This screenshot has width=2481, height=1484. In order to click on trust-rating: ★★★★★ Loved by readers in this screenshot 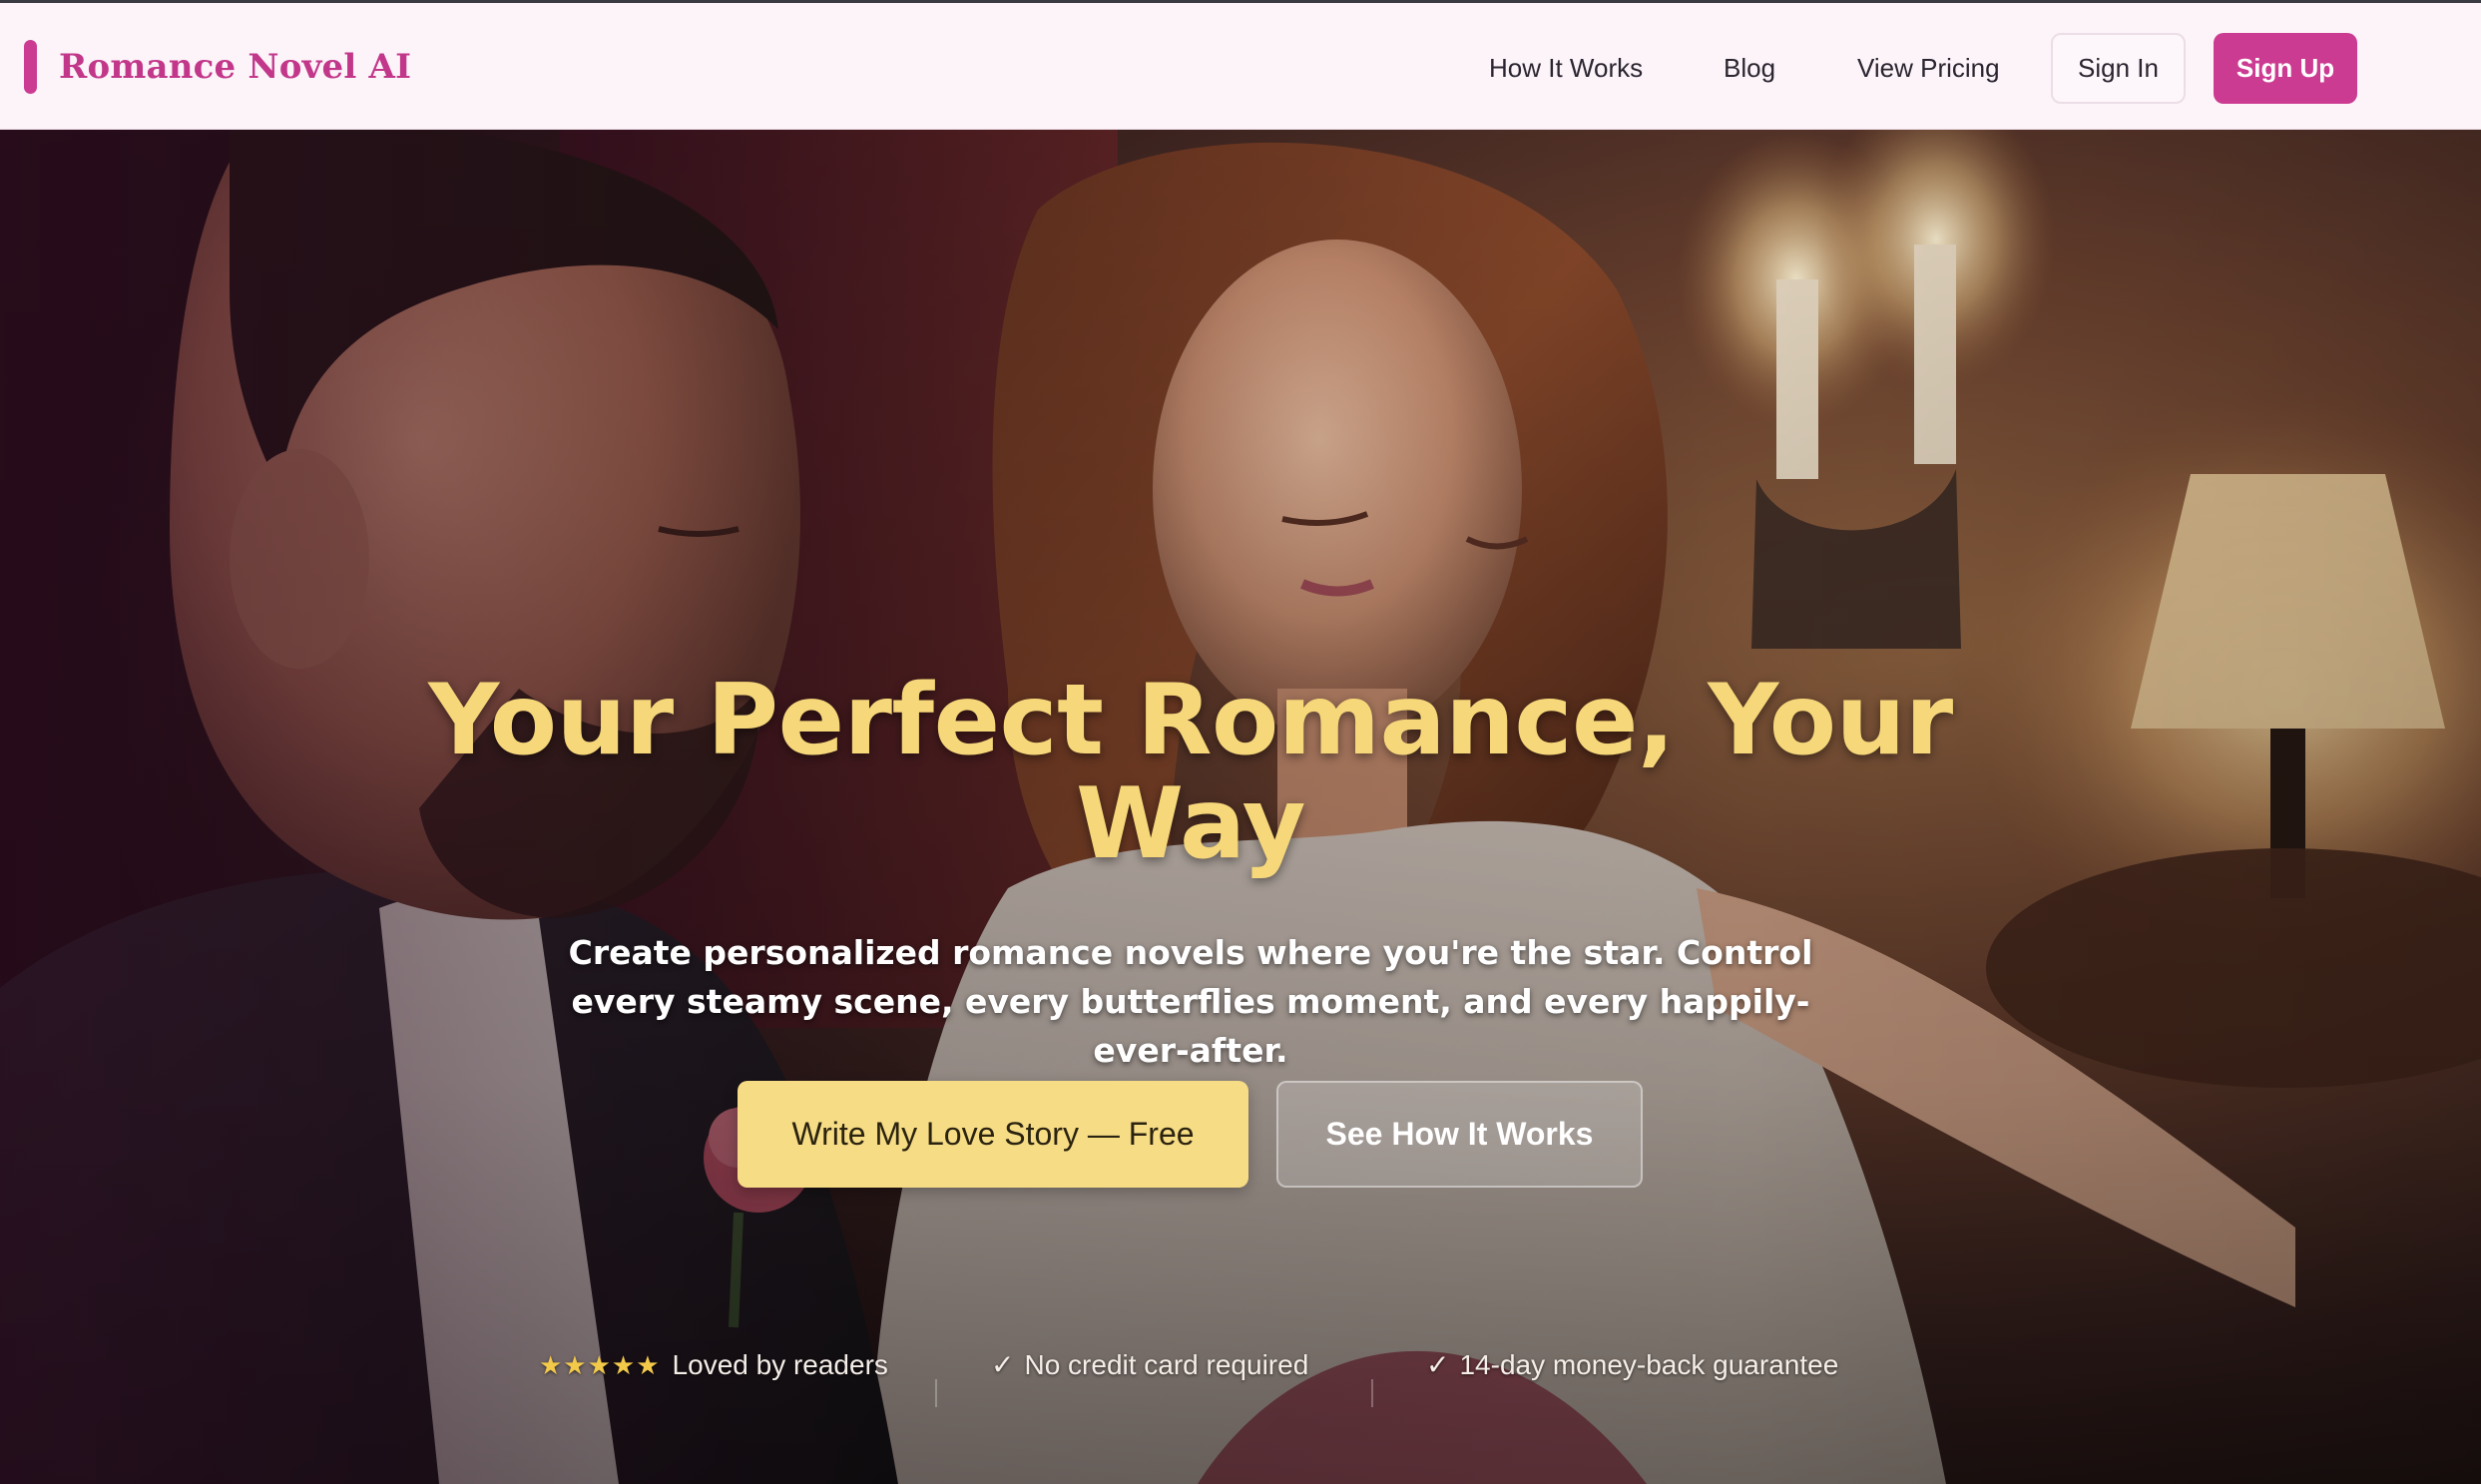, I will do `click(713, 1365)`.